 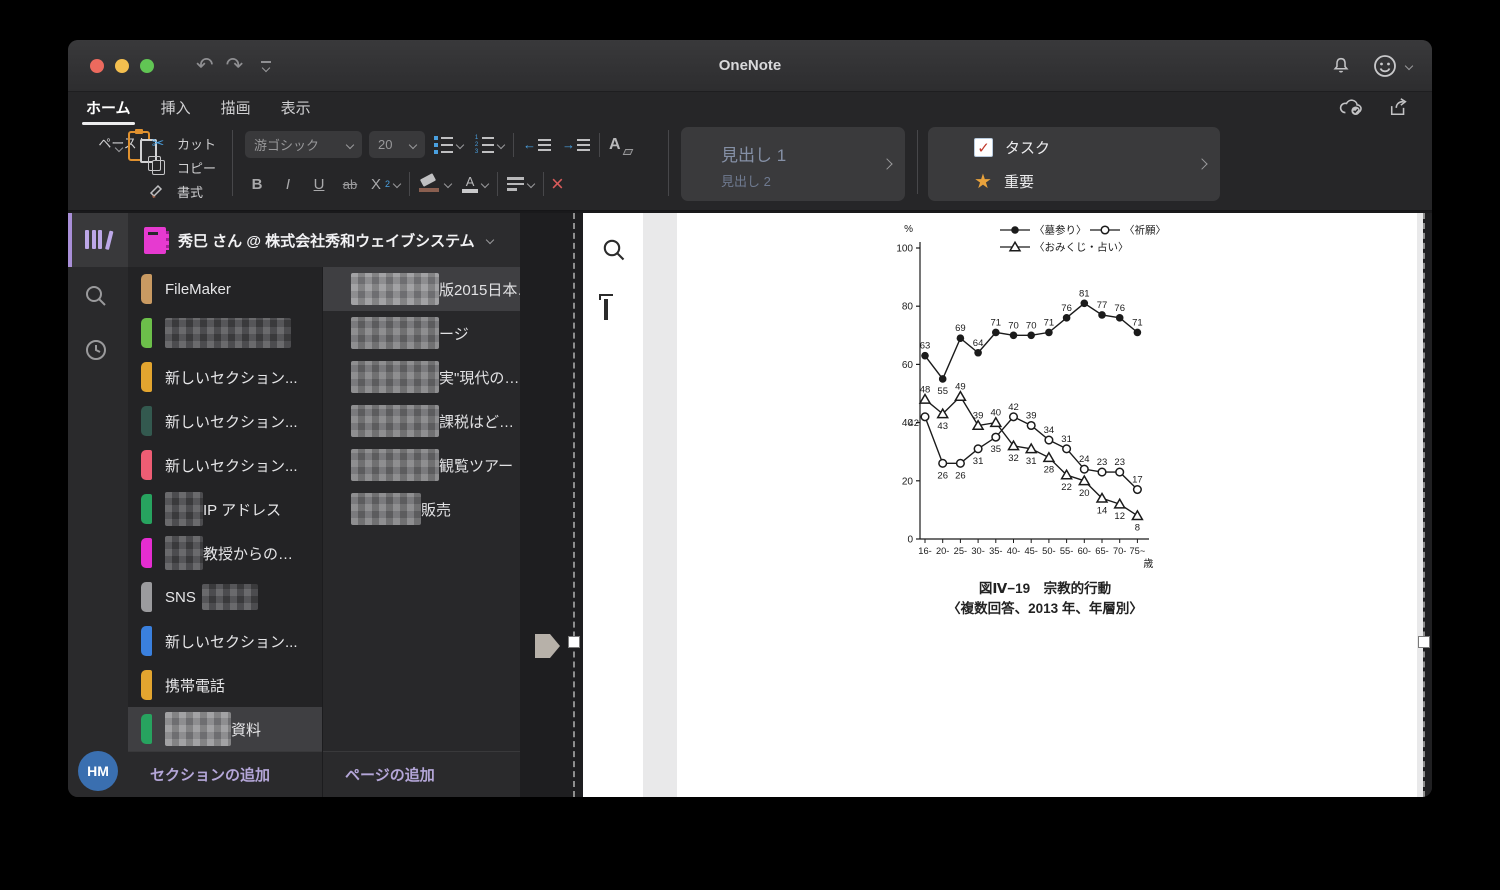 I want to click on svg-text: 65-, so click(x=1101, y=551).